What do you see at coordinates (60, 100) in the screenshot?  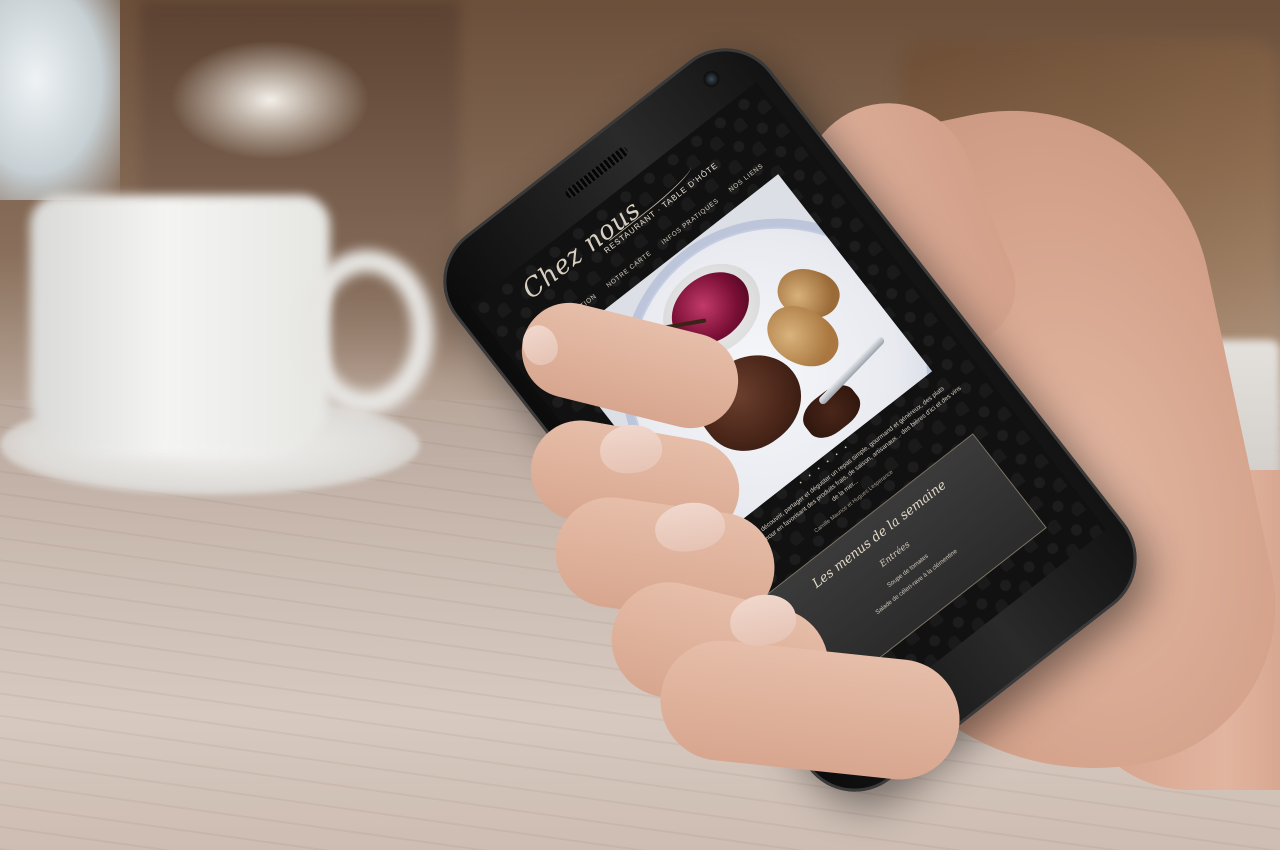 I see `window-light` at bounding box center [60, 100].